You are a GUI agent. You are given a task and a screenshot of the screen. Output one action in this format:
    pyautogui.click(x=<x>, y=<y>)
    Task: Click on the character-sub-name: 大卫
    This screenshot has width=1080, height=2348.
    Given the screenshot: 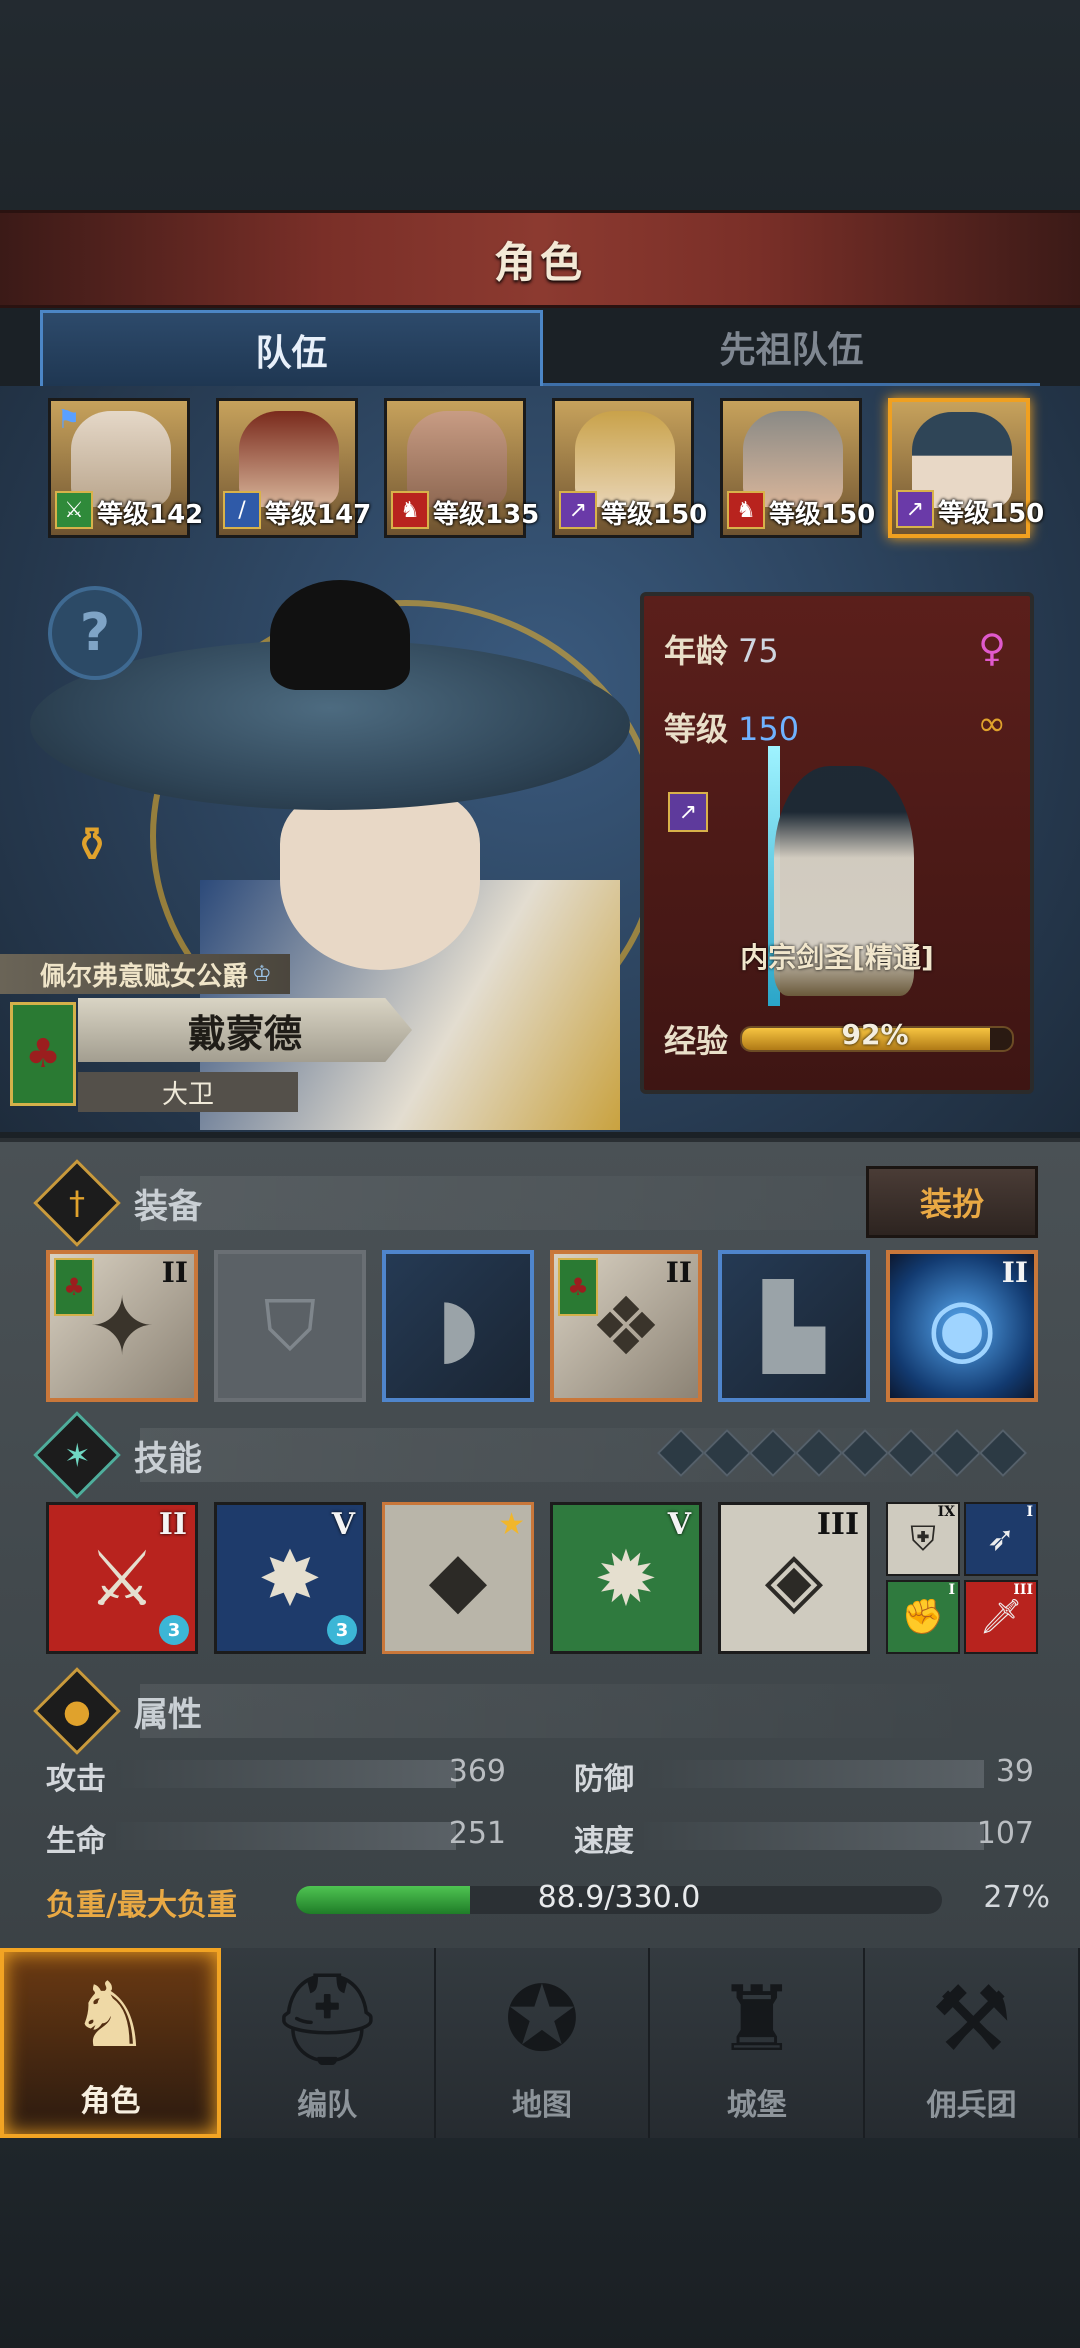 What is the action you would take?
    pyautogui.click(x=188, y=1092)
    